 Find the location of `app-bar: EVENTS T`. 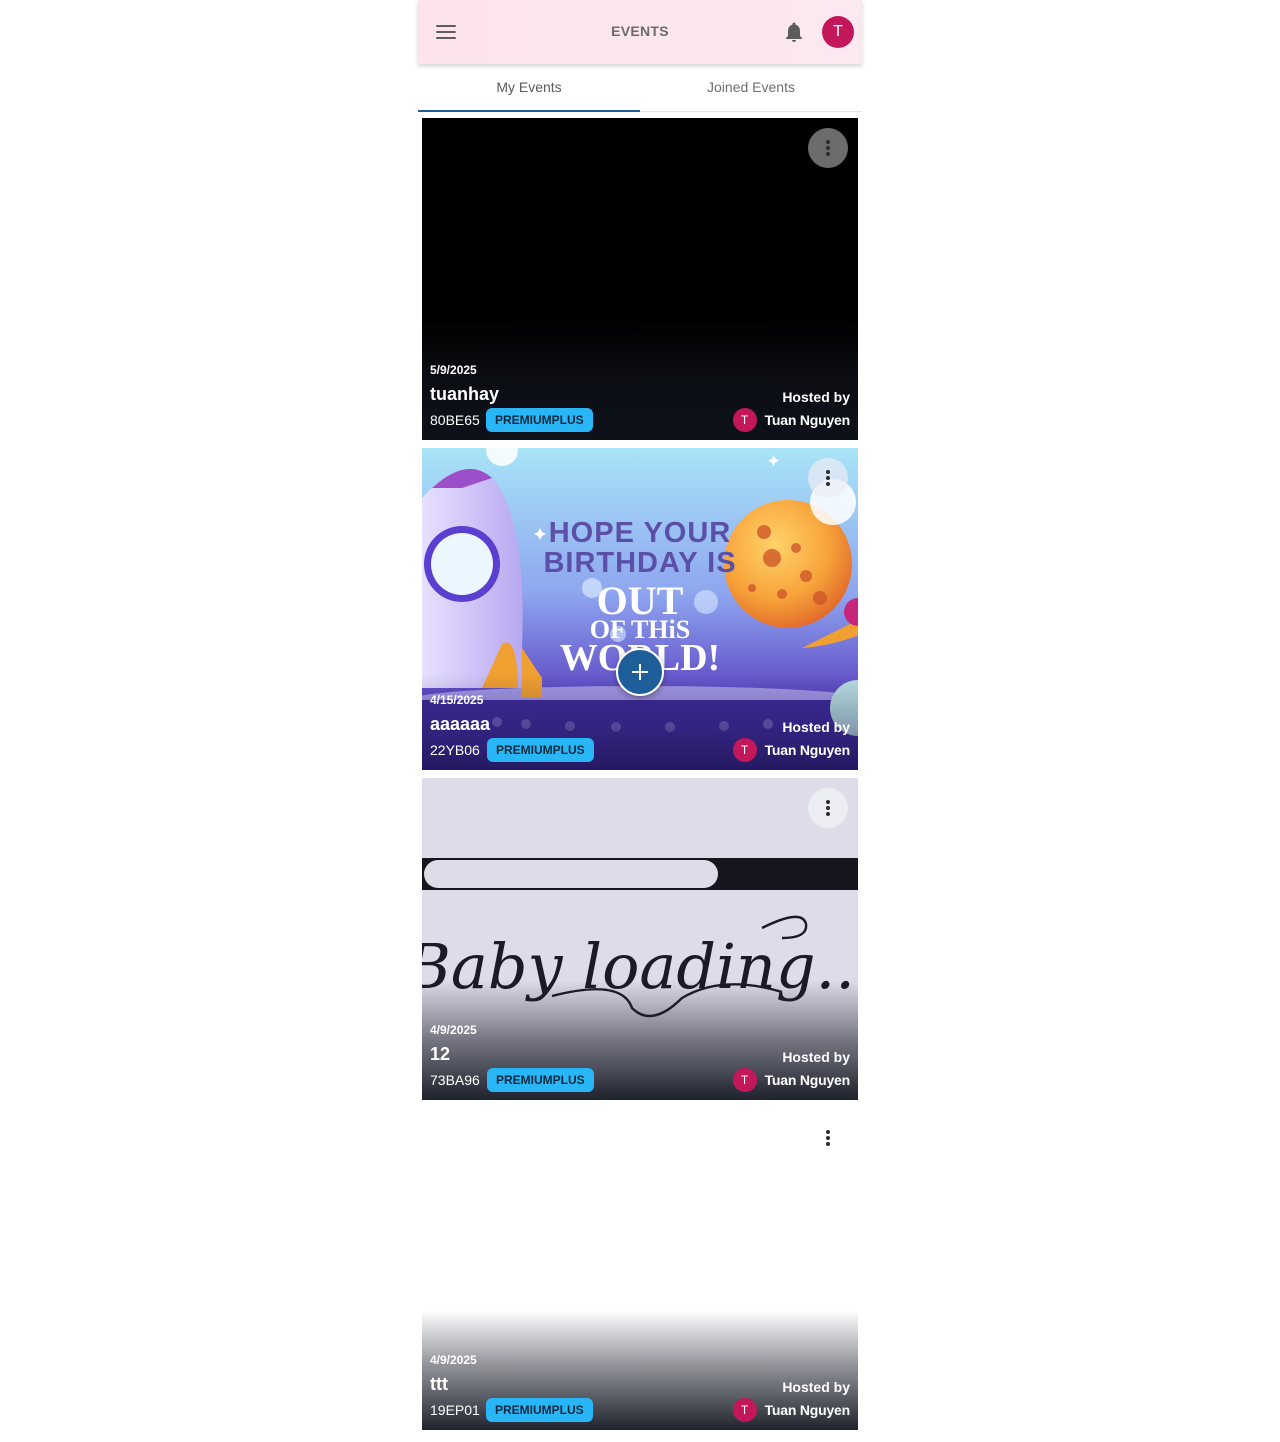

app-bar: EVENTS T is located at coordinates (640, 32).